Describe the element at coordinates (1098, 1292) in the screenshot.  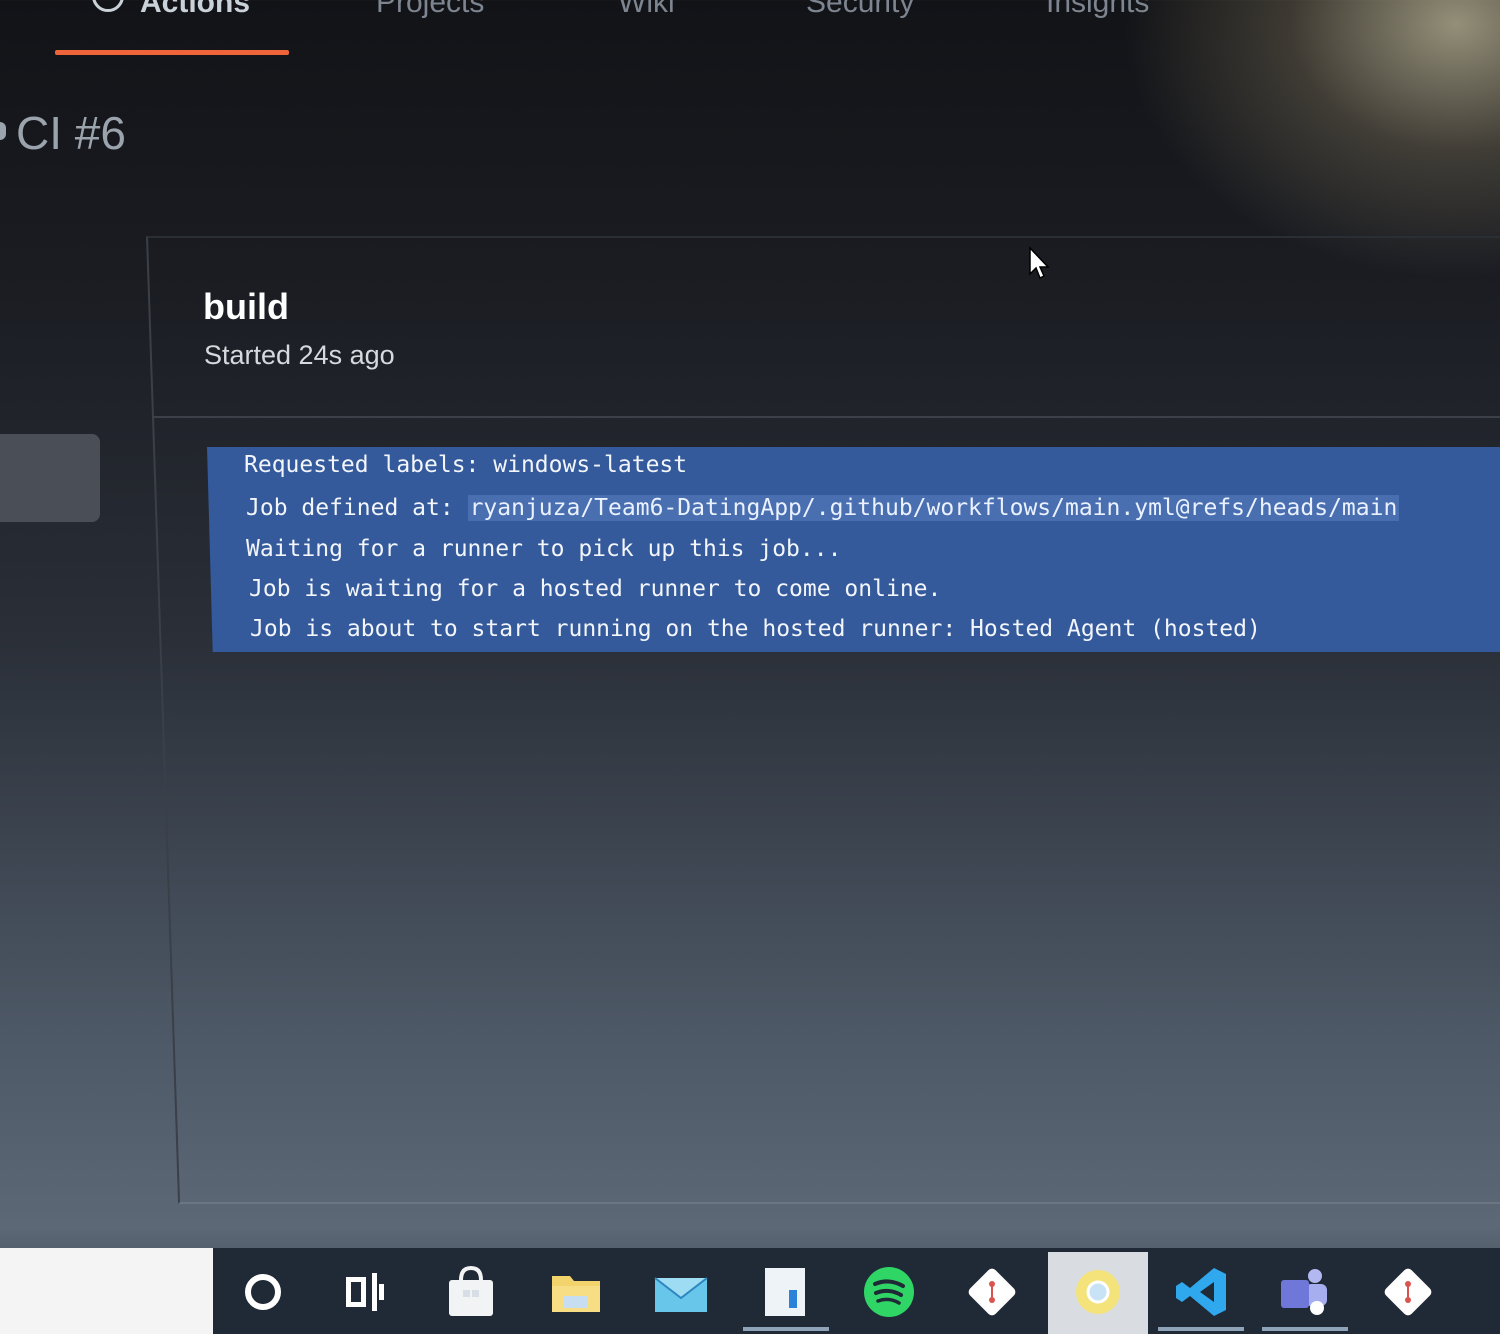
I see `chrome-icon` at that location.